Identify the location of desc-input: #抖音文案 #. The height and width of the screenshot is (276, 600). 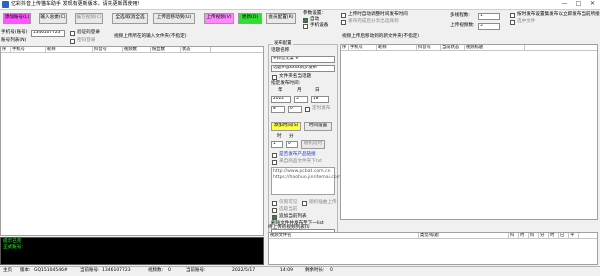
(303, 59).